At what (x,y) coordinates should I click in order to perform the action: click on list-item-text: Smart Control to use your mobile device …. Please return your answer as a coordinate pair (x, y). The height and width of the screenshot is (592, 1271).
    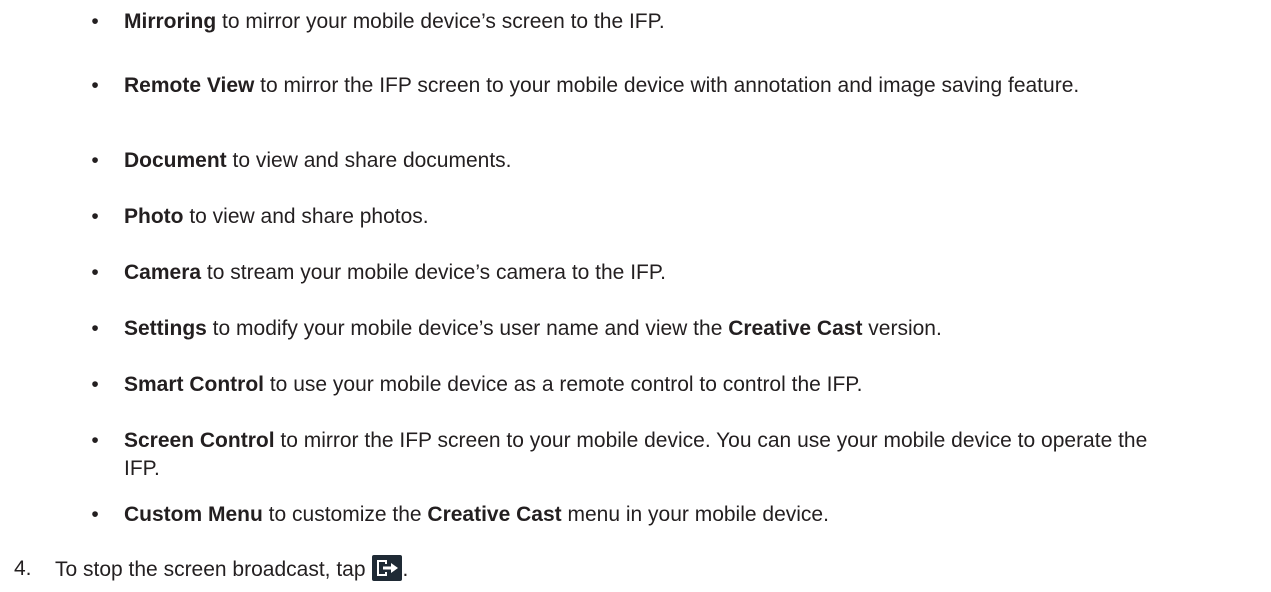
    Looking at the image, I should click on (674, 385).